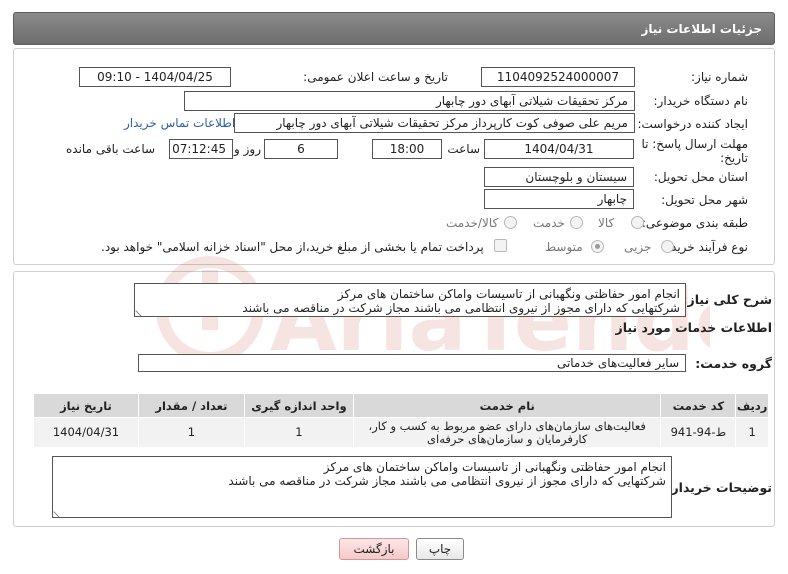 The width and height of the screenshot is (788, 574). What do you see at coordinates (374, 549) in the screenshot?
I see `back-button: بازگشت` at bounding box center [374, 549].